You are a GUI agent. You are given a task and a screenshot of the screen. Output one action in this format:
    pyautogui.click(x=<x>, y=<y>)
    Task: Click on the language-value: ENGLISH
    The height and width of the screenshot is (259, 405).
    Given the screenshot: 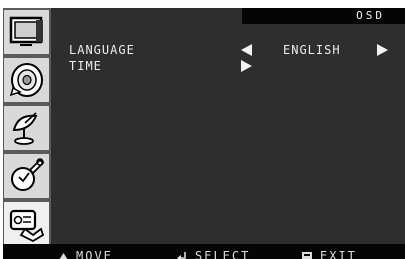 What is the action you would take?
    pyautogui.click(x=312, y=50)
    